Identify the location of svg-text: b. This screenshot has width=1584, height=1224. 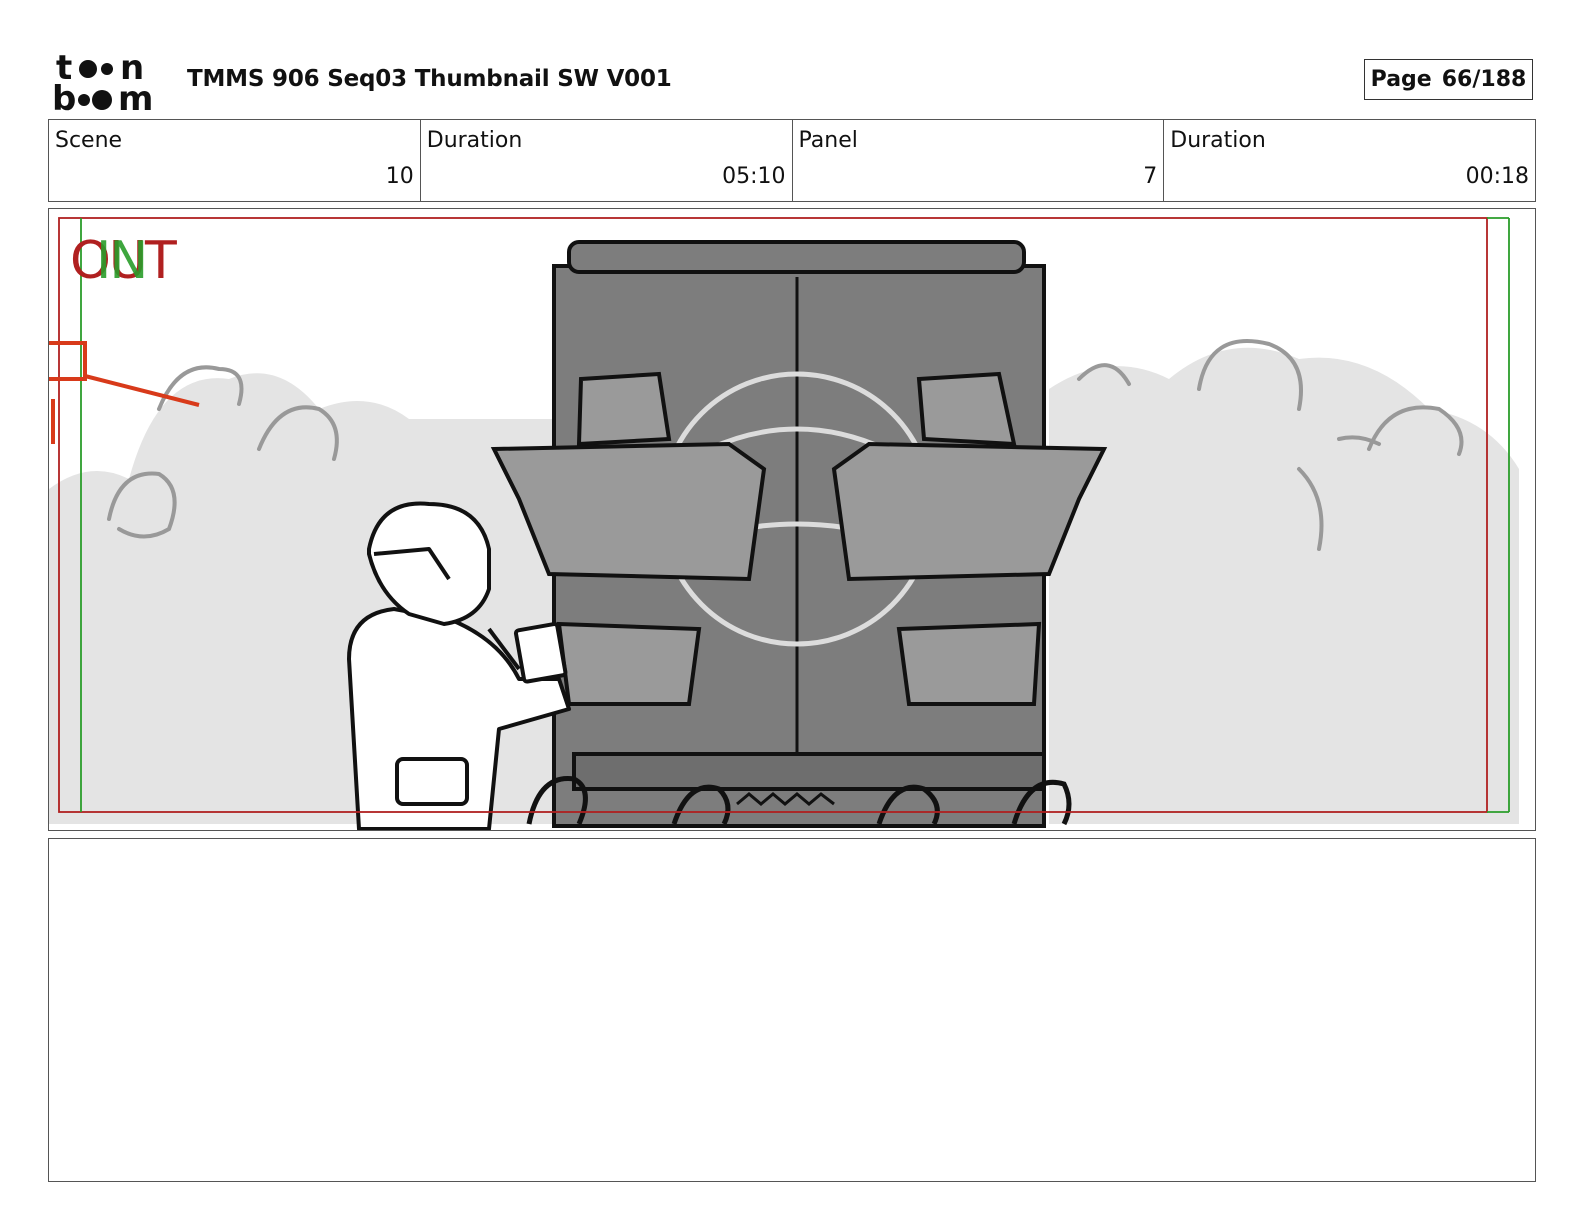
(64, 95).